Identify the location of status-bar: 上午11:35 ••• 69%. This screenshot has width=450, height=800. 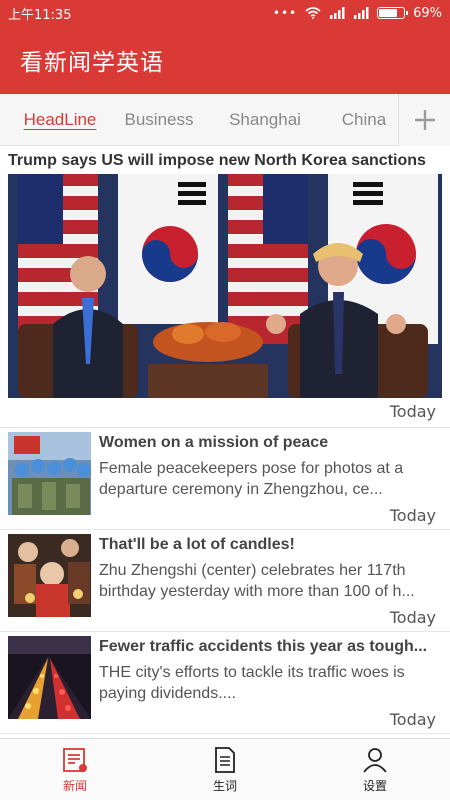
(225, 13).